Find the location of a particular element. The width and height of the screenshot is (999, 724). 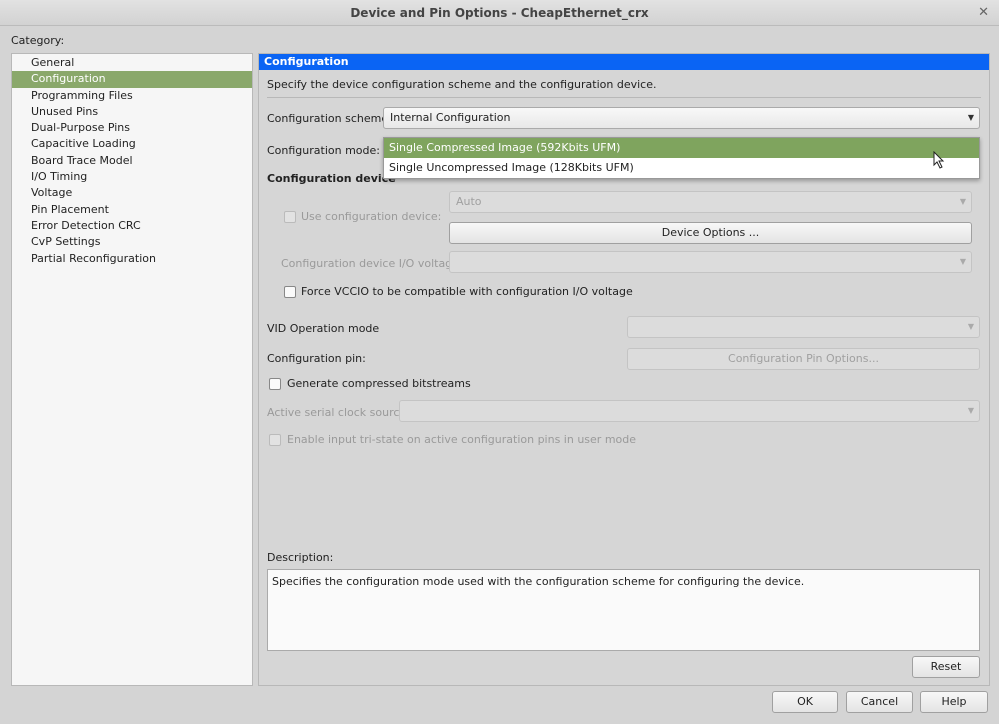

use-config-device-checkbox is located at coordinates (290, 217).